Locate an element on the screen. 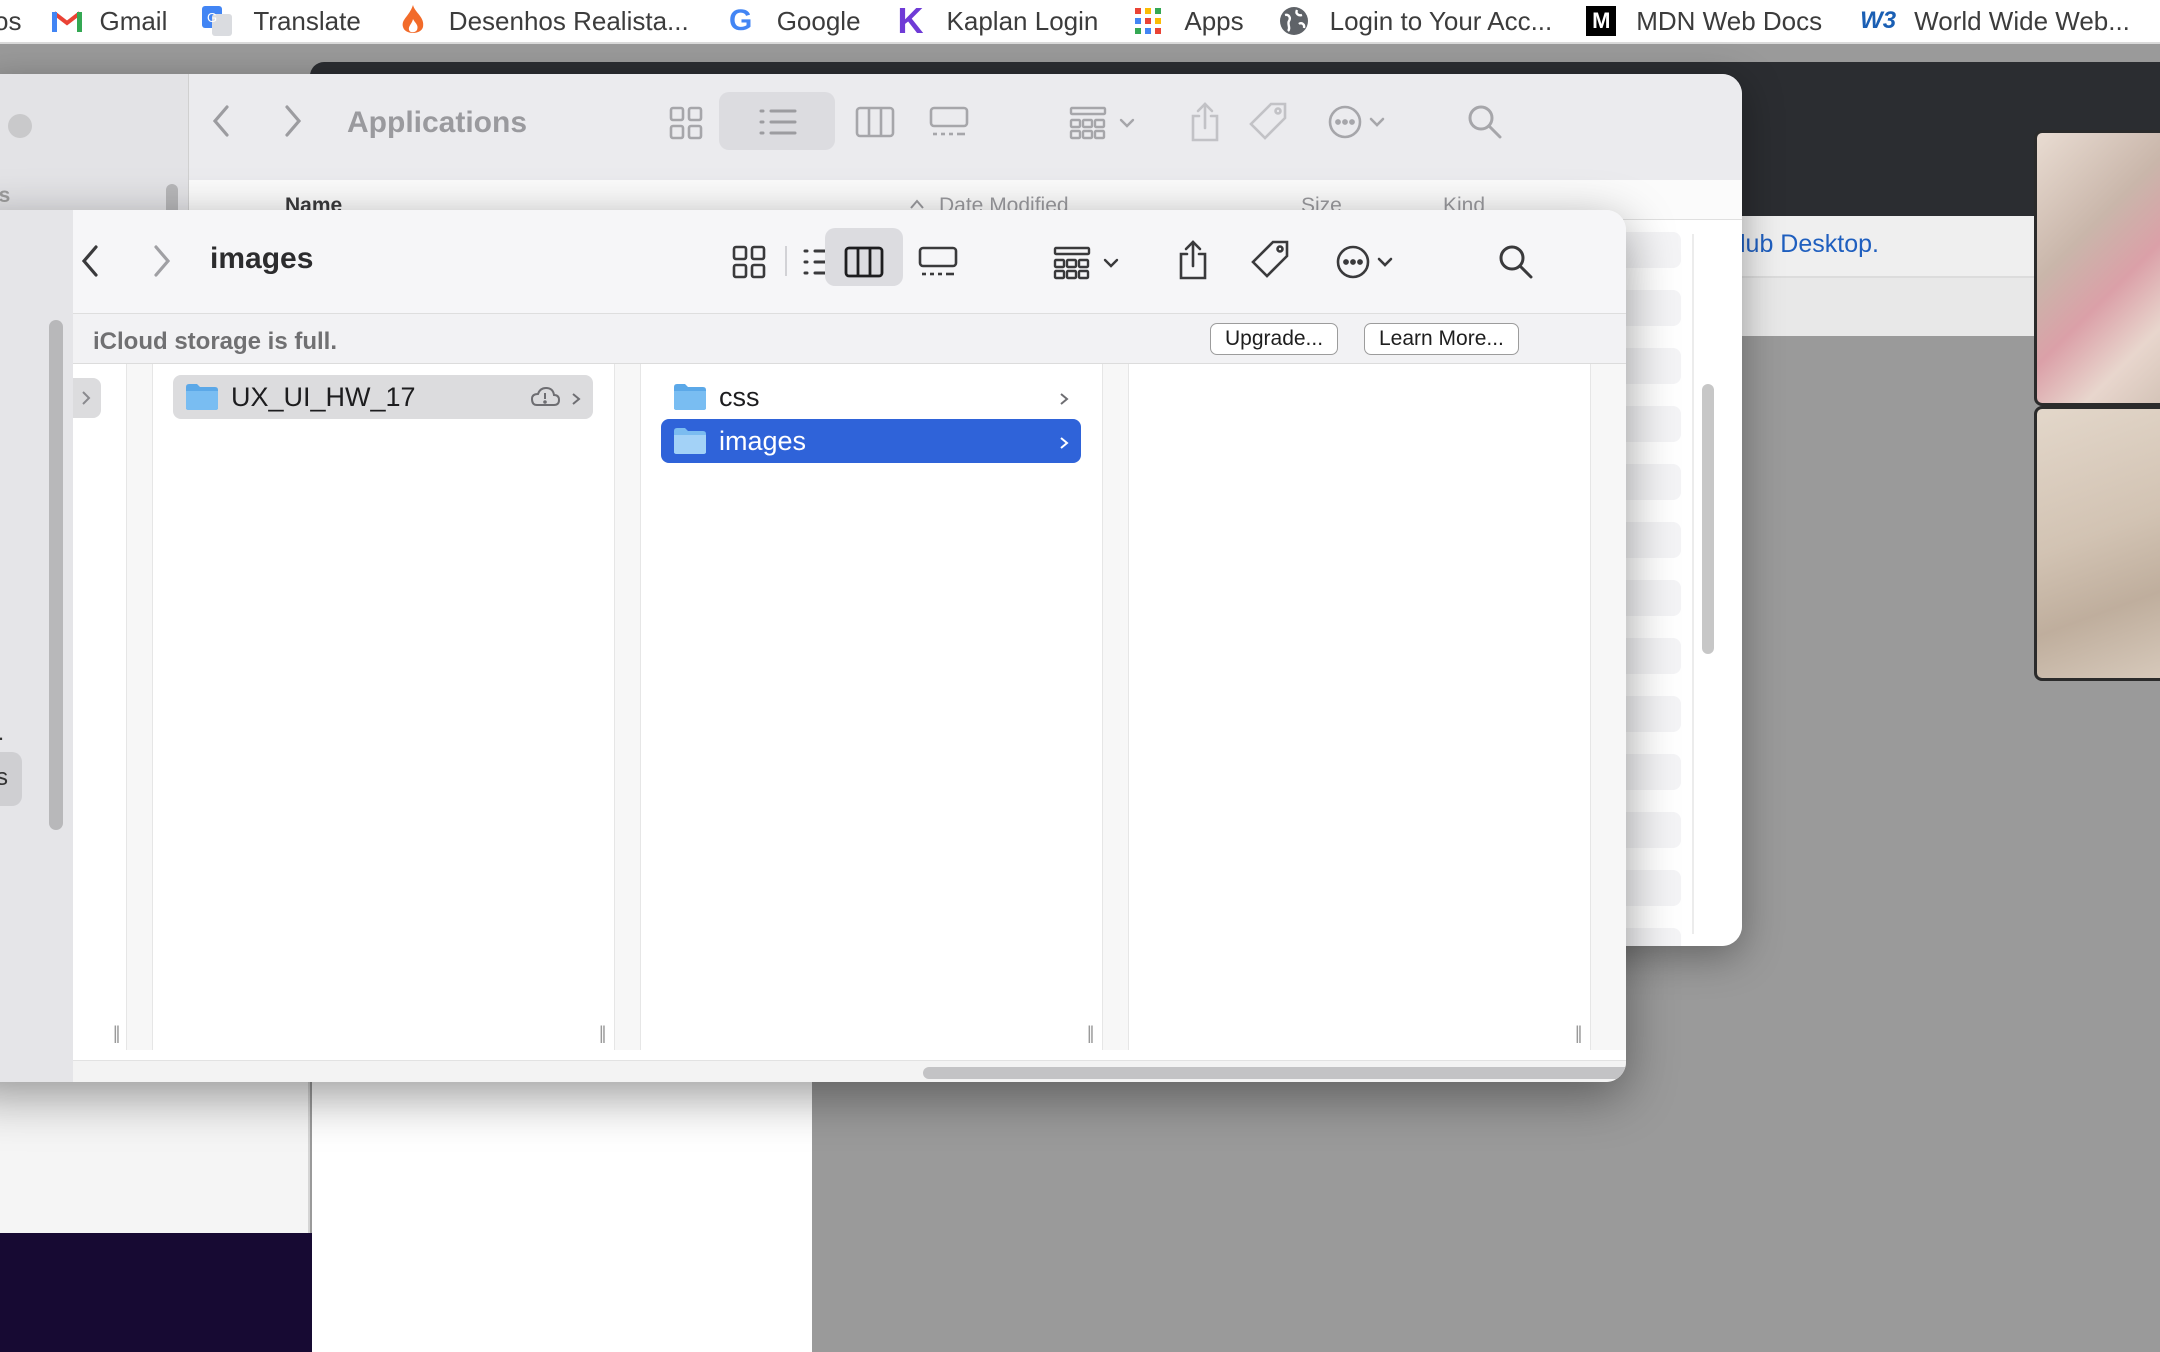  list-scrollbar-track is located at coordinates (1693, 584).